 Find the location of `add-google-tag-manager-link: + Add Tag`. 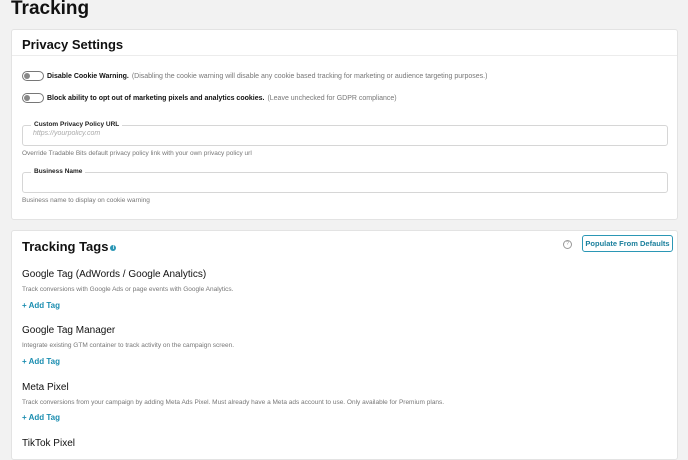

add-google-tag-manager-link: + Add Tag is located at coordinates (41, 361).